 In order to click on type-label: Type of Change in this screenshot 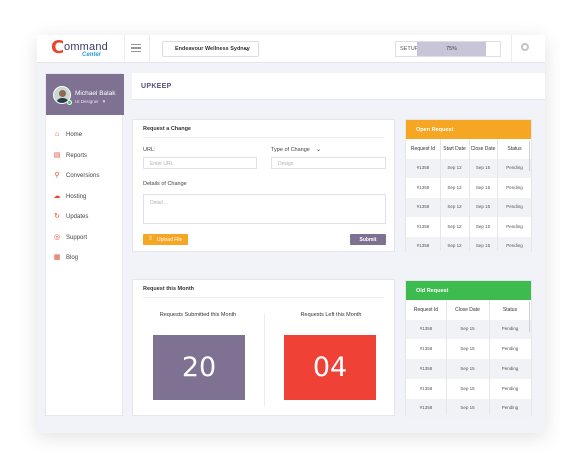, I will do `click(290, 150)`.